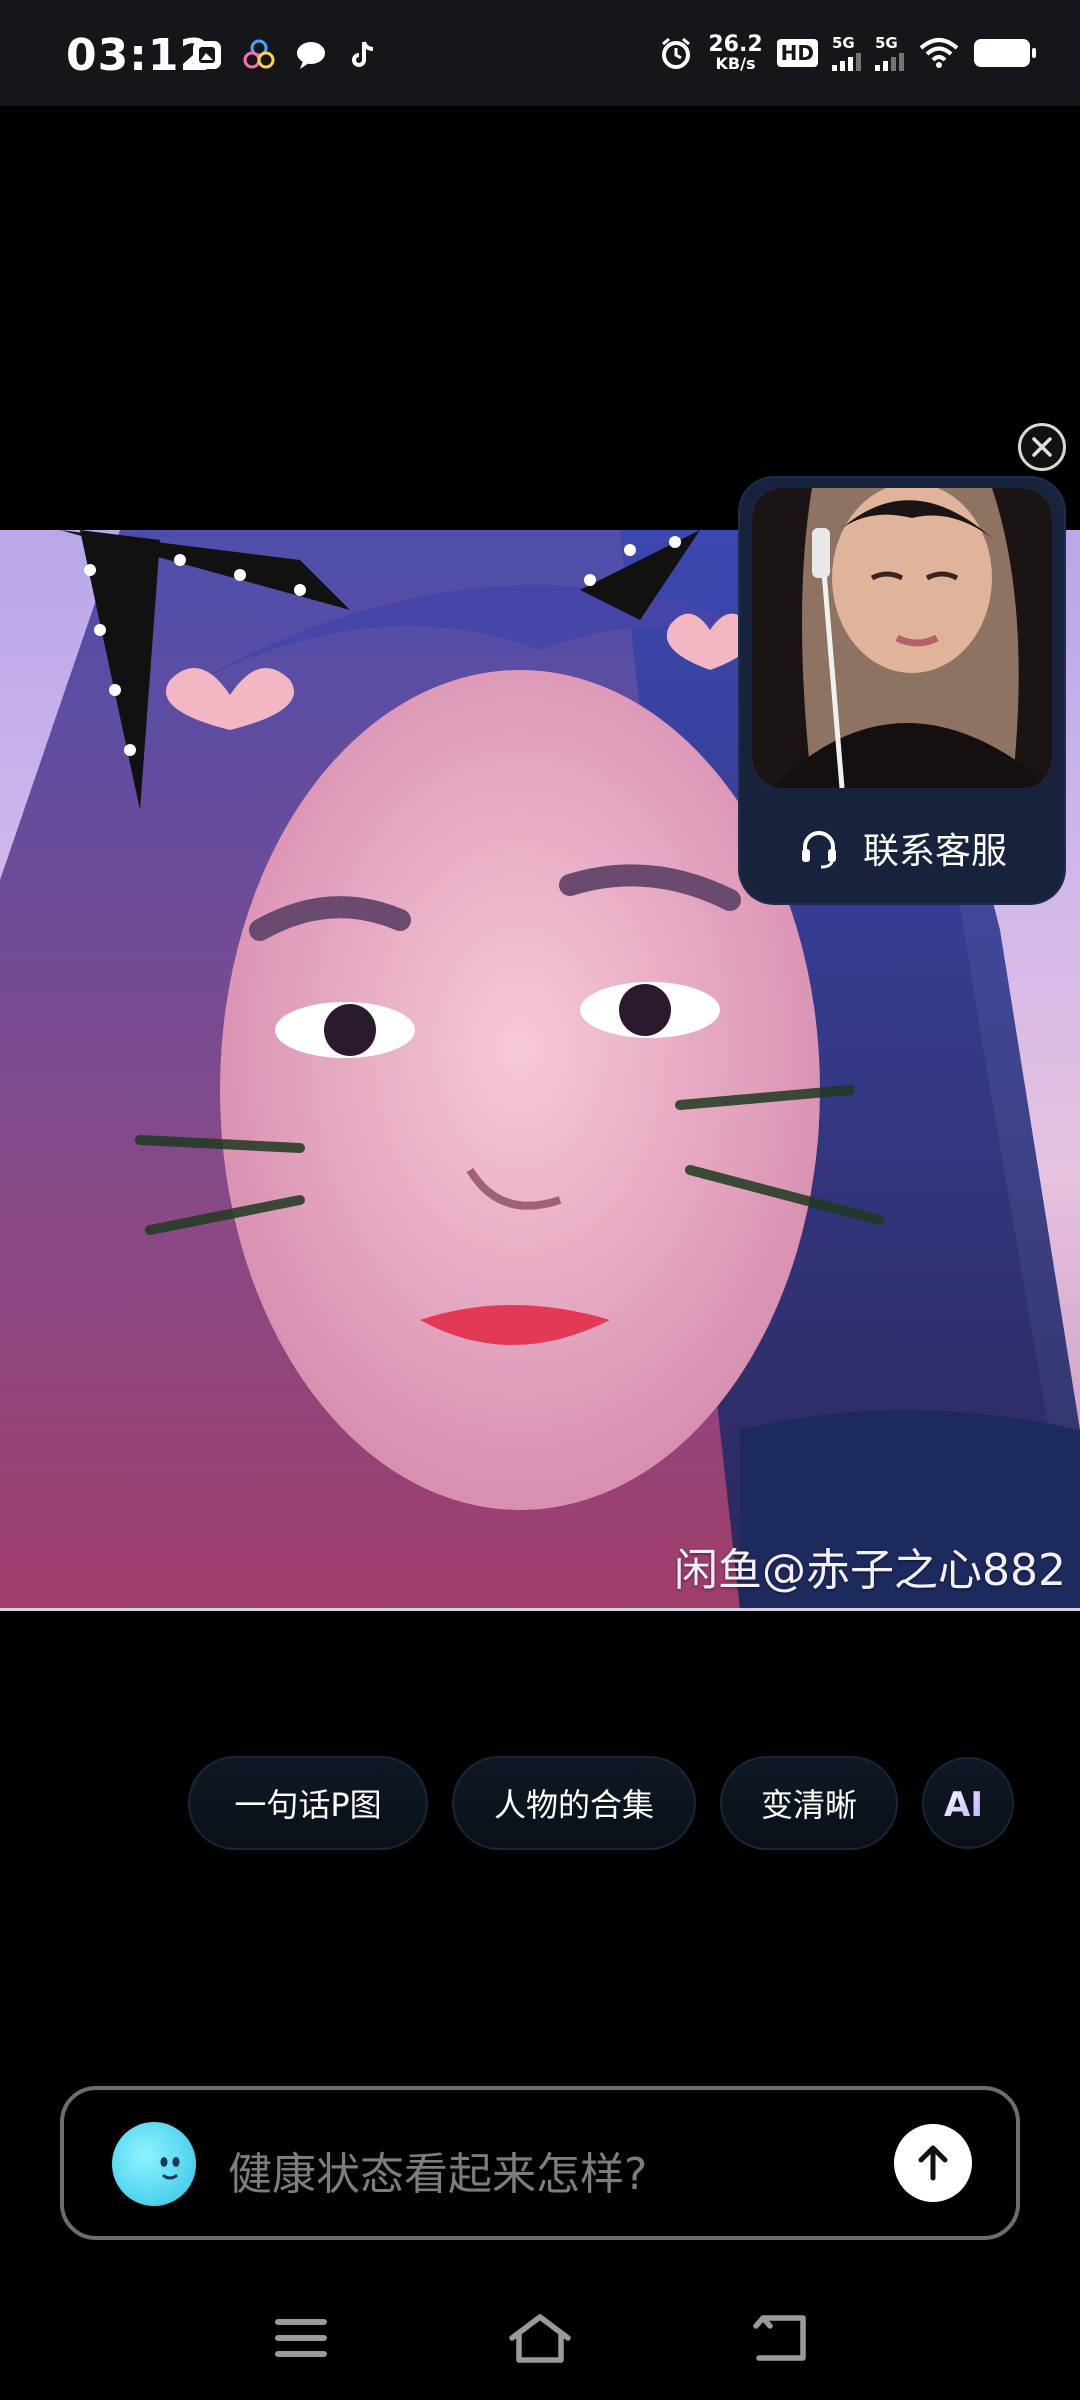 This screenshot has height=2400, width=1080. What do you see at coordinates (676, 53) in the screenshot?
I see `alarm-icon` at bounding box center [676, 53].